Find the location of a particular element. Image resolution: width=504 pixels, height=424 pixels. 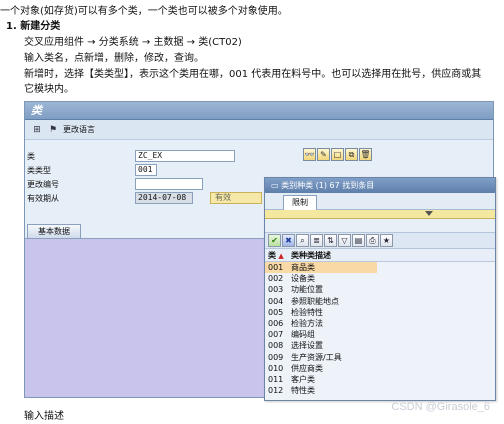

pencil-icon: ✎ is located at coordinates (323, 154).